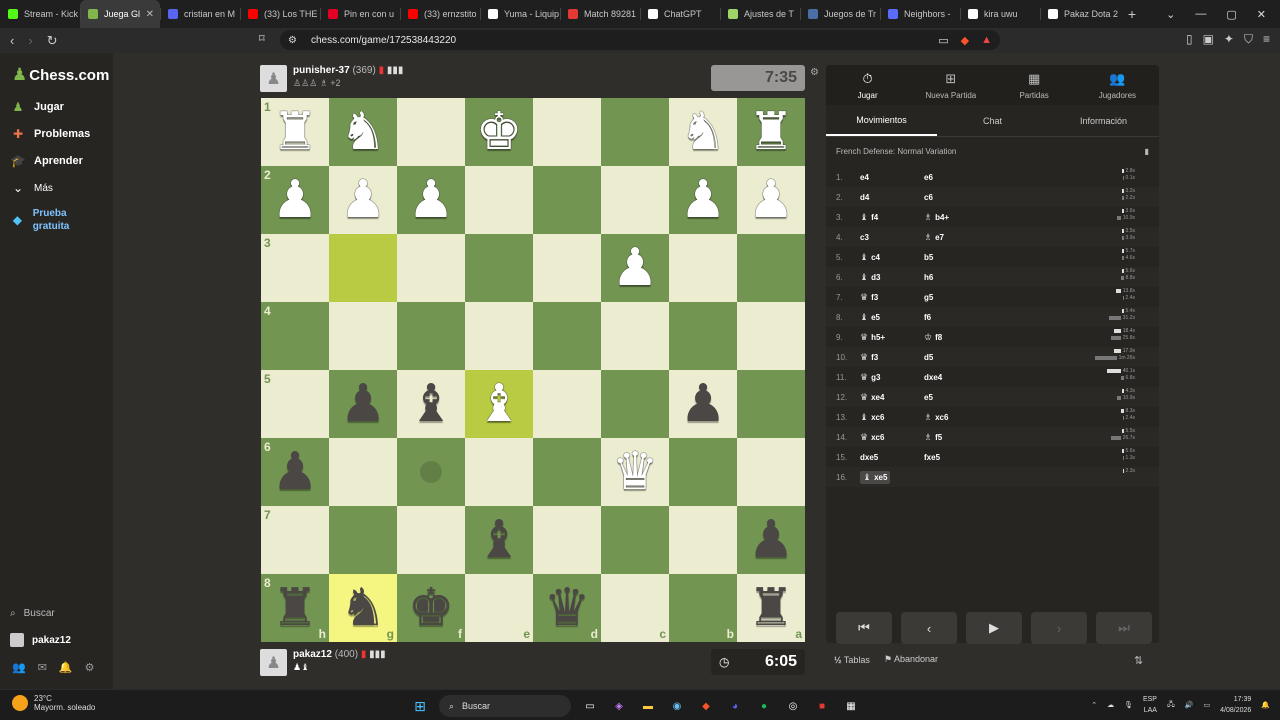 This screenshot has width=1280, height=720. Describe the element at coordinates (1265, 705) in the screenshot. I see `notification-bell-icon: 🔔` at that location.